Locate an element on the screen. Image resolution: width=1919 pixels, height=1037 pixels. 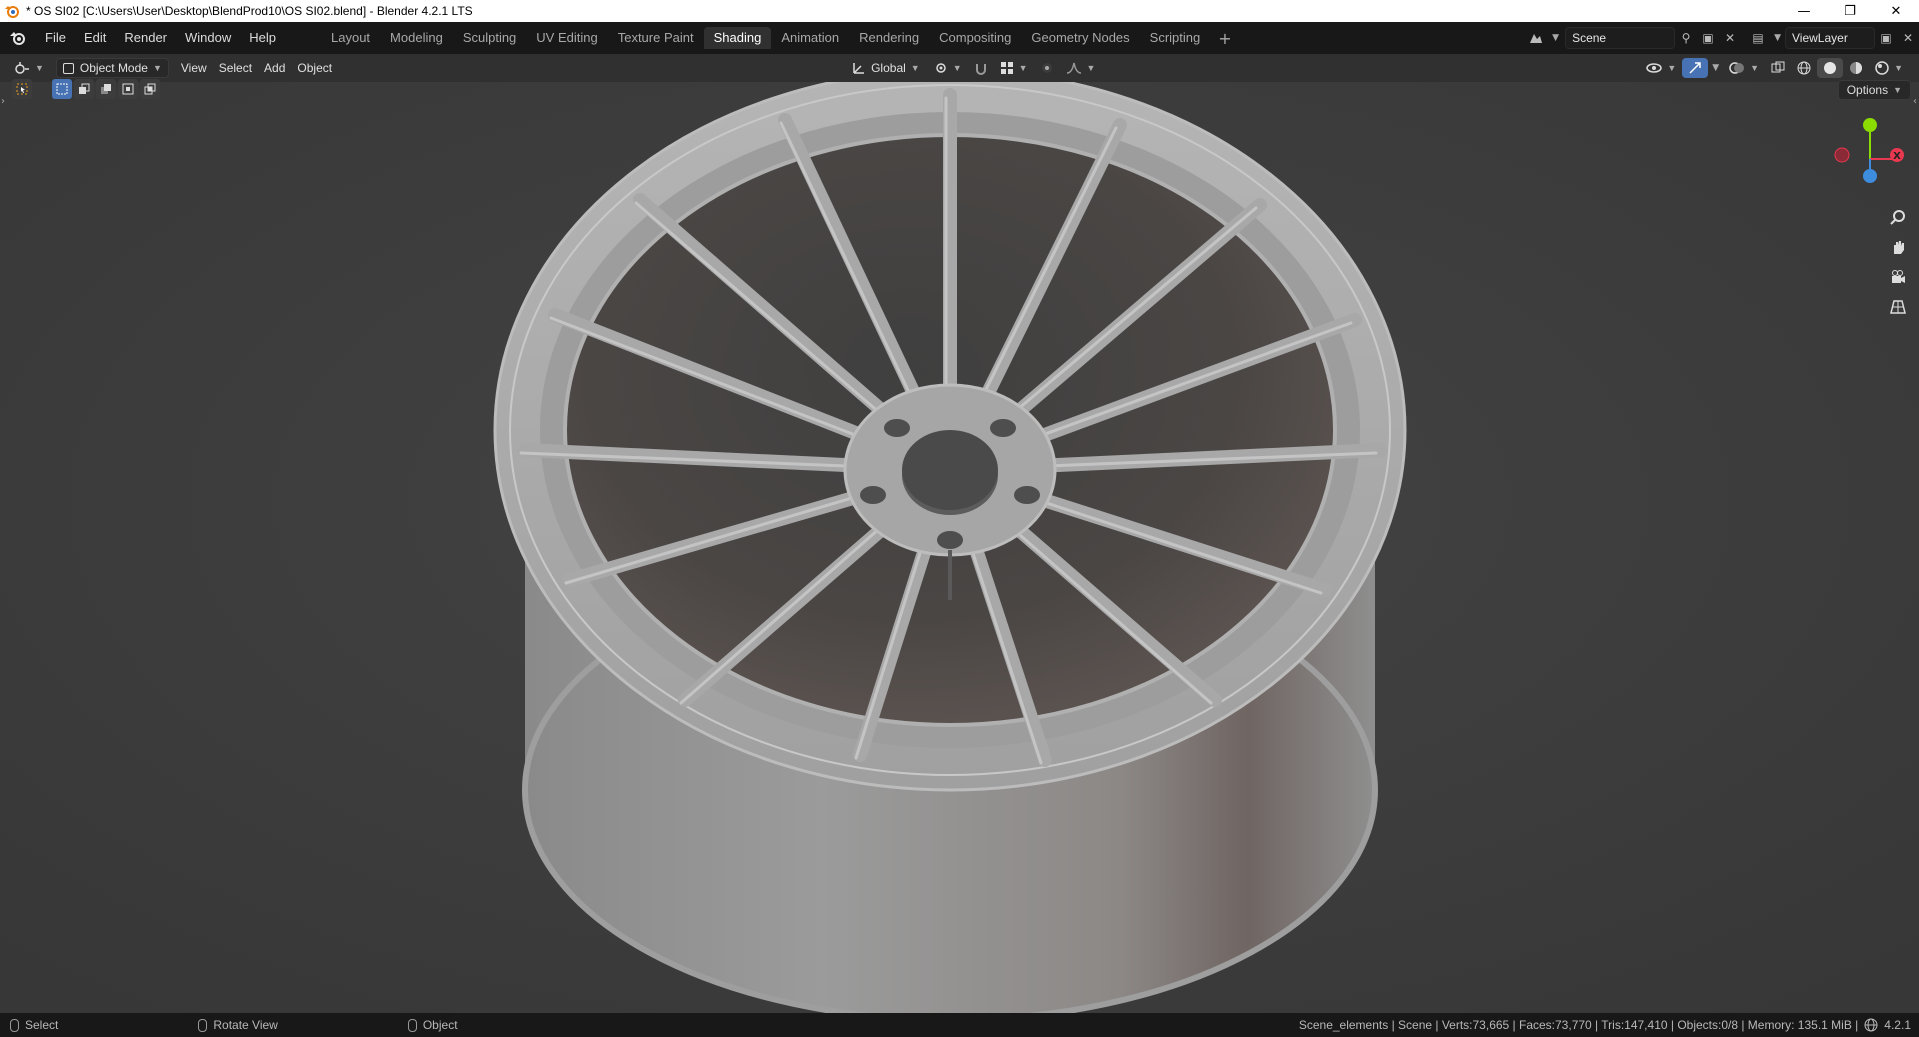
gizmo-x-label: X is located at coordinates (1897, 156).